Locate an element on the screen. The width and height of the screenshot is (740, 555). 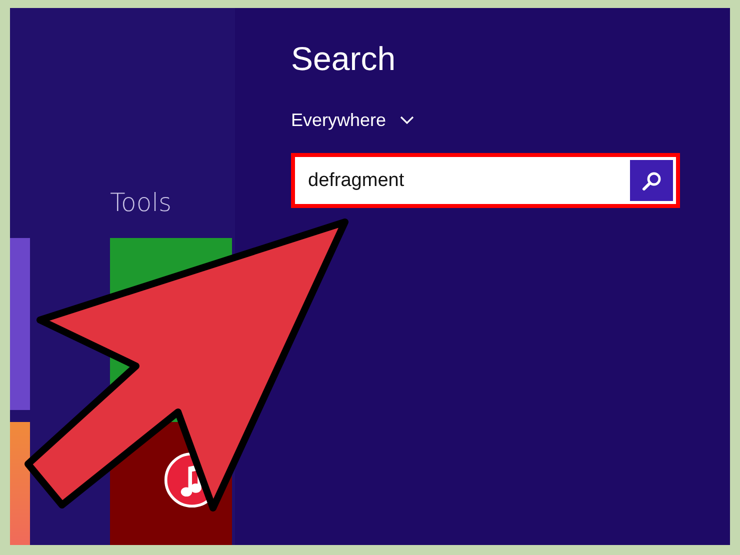
search-icon is located at coordinates (651, 181).